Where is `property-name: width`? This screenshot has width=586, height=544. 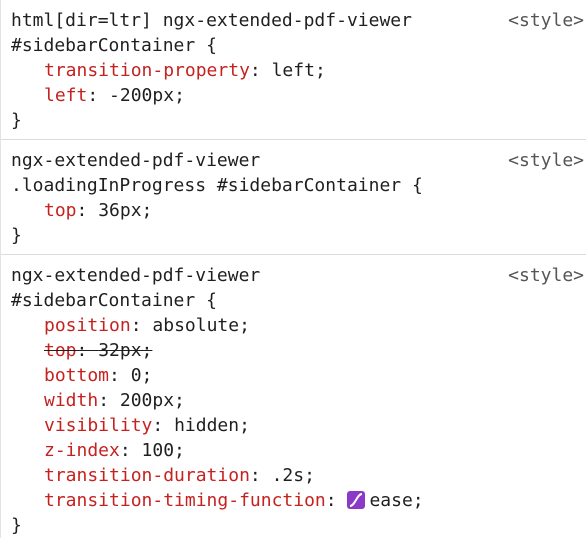 property-name: width is located at coordinates (71, 400).